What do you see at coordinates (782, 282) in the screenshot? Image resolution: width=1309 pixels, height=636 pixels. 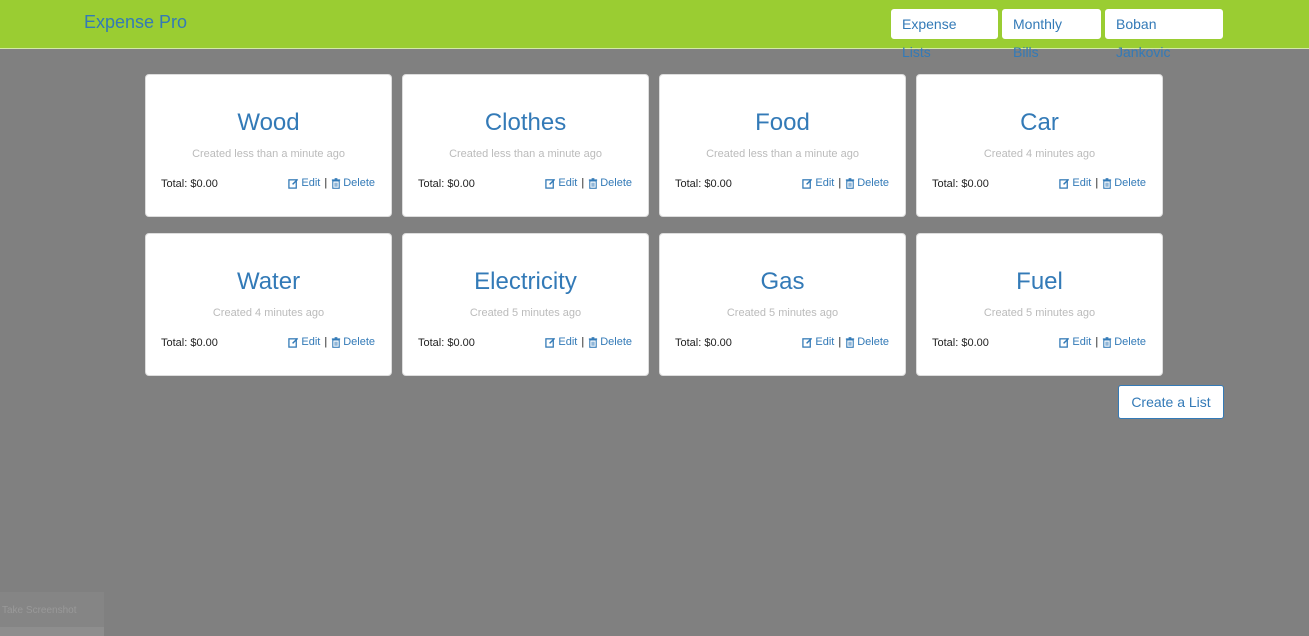 I see `list-title: Gas` at bounding box center [782, 282].